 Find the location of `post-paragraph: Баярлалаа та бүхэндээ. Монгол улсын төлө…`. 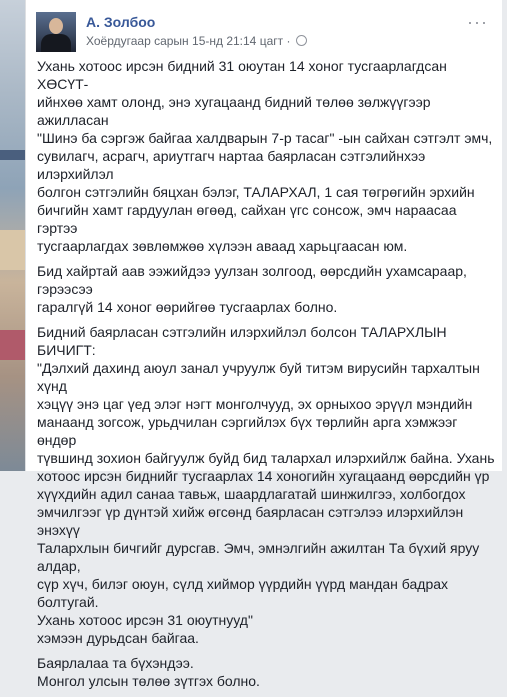

post-paragraph: Баярлалаа та бүхэндээ. Монгол улсын төлө… is located at coordinates (148, 672).